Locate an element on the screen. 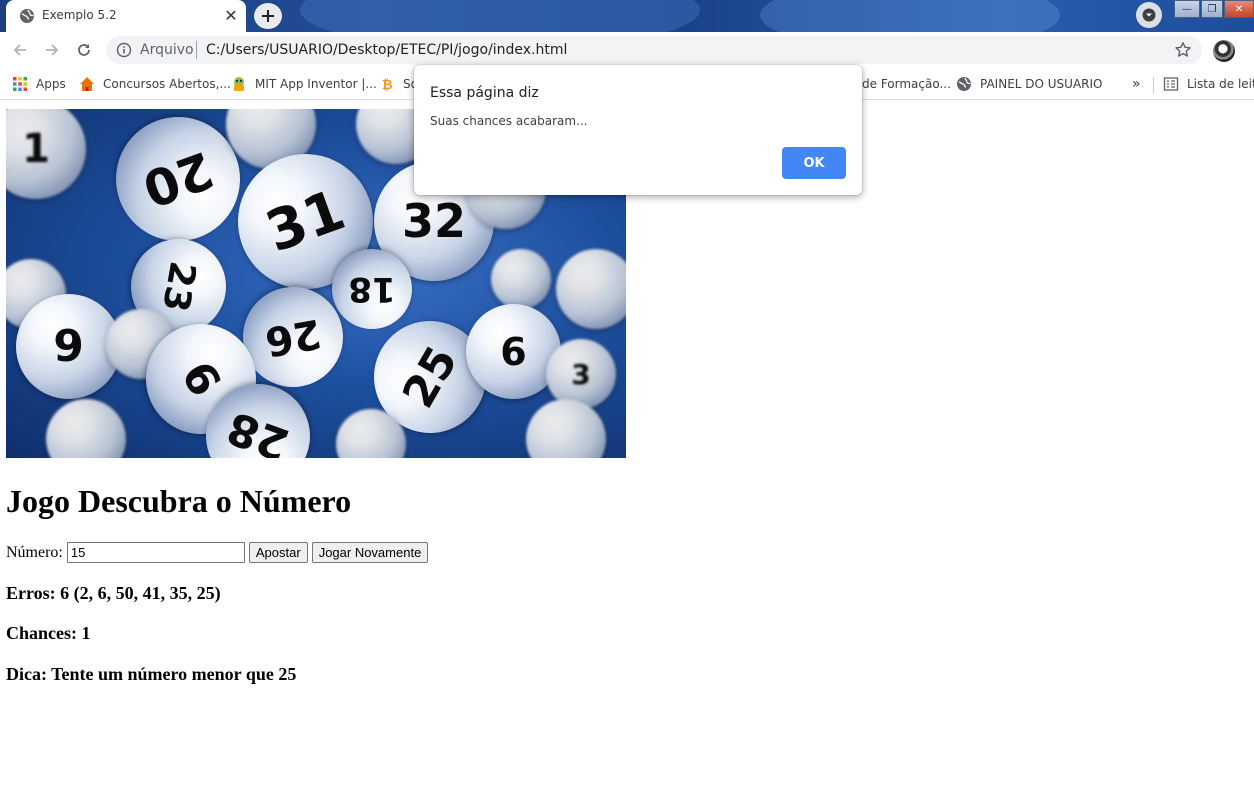 The image size is (1254, 792). bitcoin-icon: ₿ is located at coordinates (387, 85).